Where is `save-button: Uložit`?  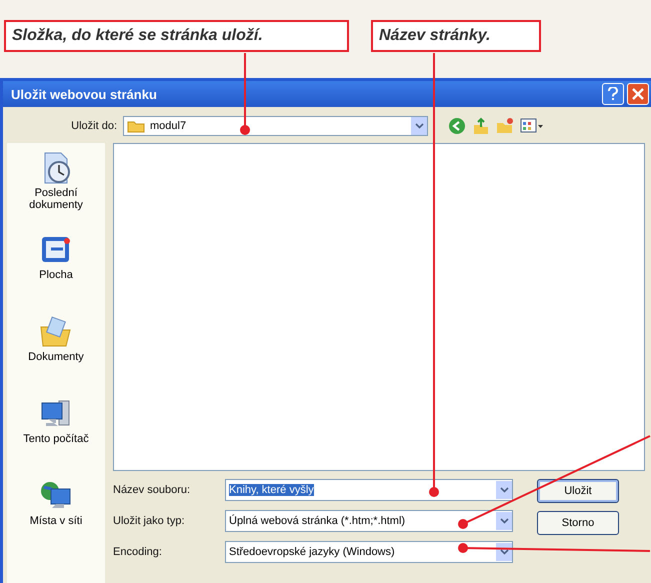 save-button: Uložit is located at coordinates (578, 491).